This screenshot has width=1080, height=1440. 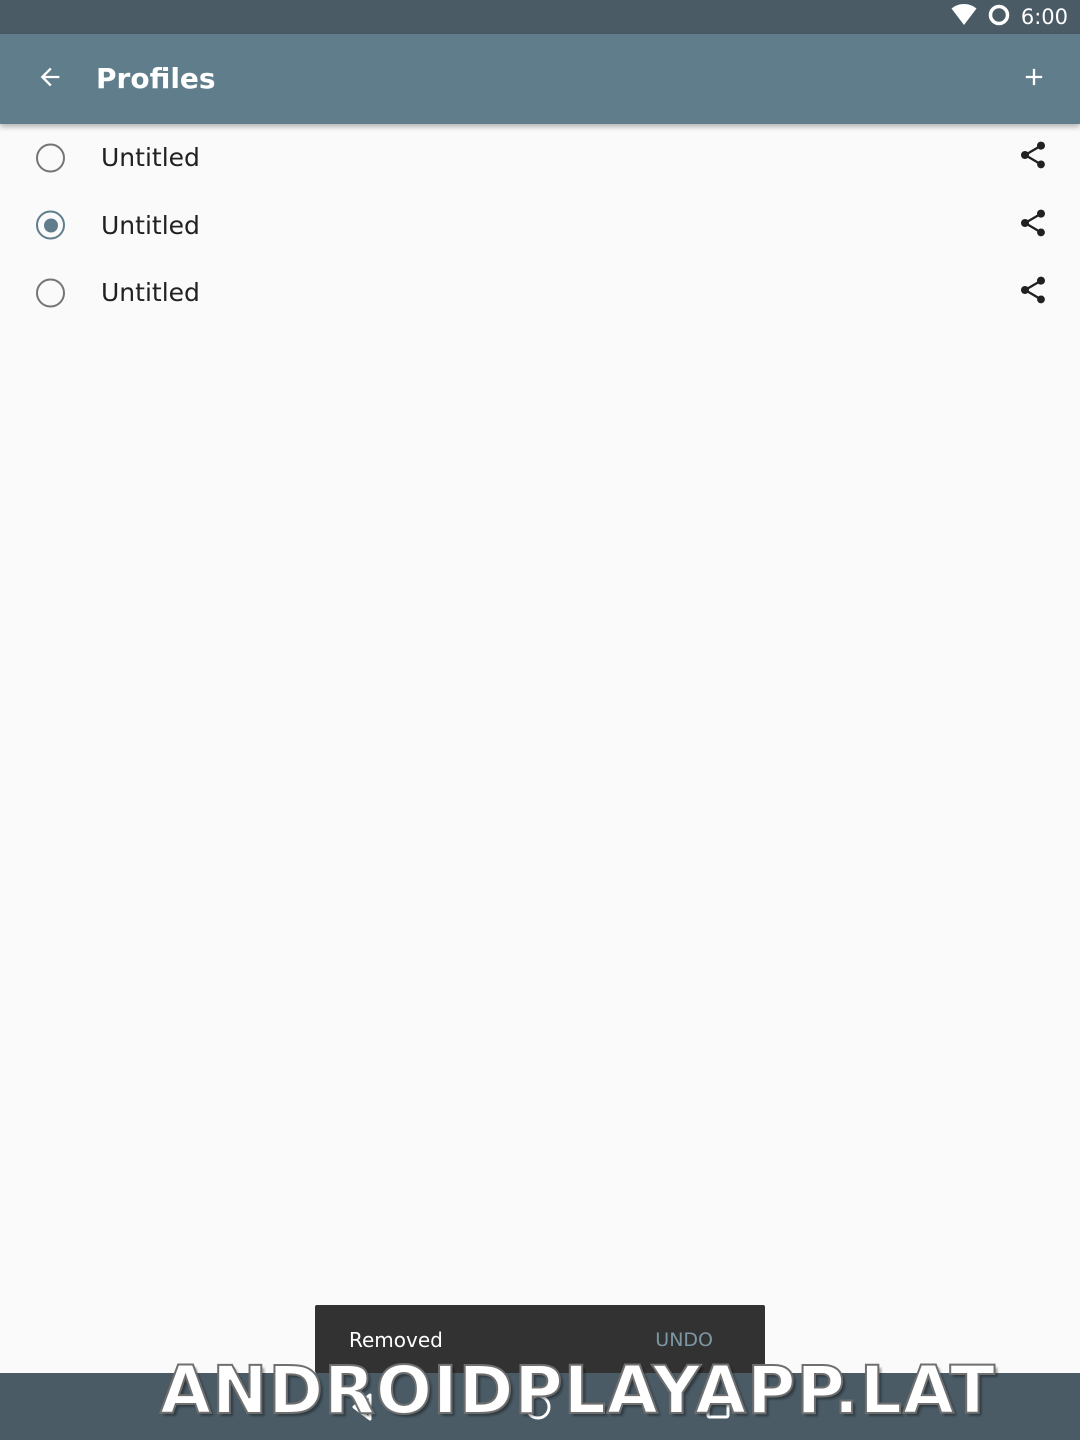 I want to click on status-time: 6:00, so click(x=1044, y=17).